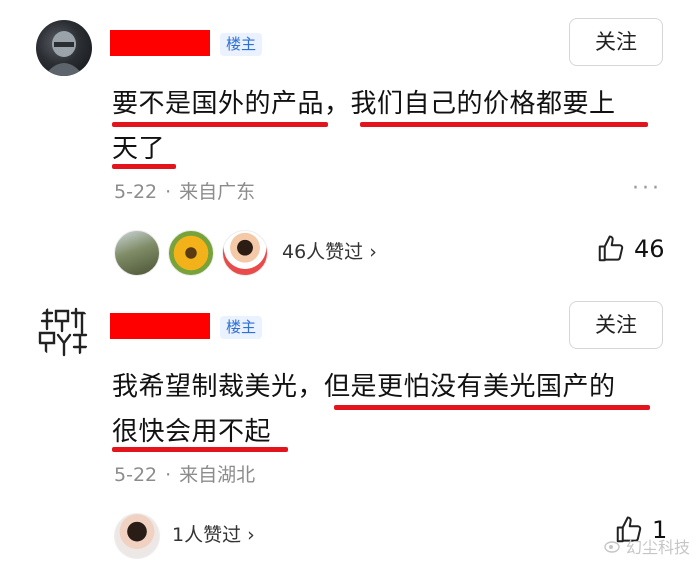 The image size is (700, 566). Describe the element at coordinates (647, 188) in the screenshot. I see `more-options-icon: ···` at that location.